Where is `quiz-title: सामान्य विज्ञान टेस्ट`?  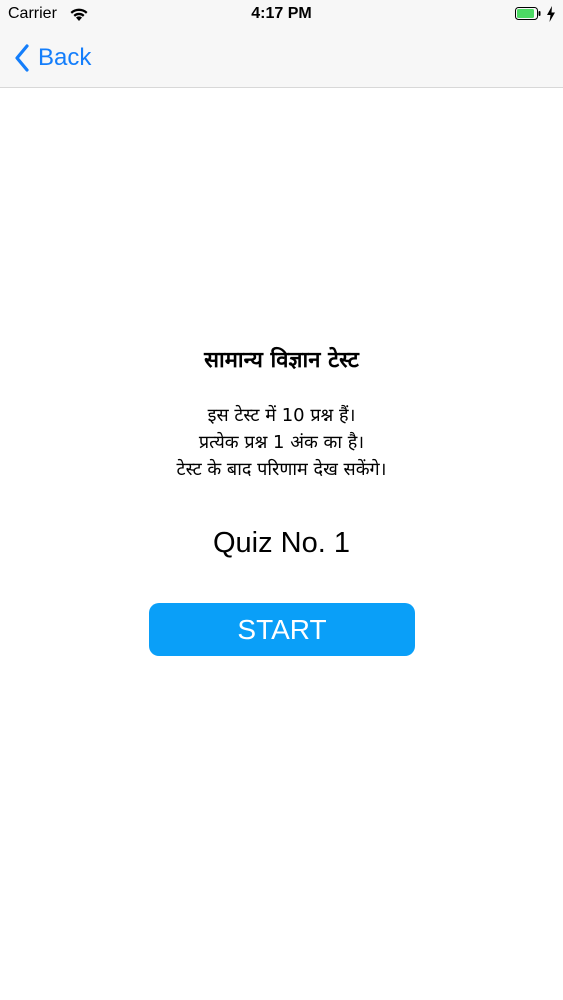
quiz-title: सामान्य विज्ञान टेस्ट is located at coordinates (281, 360).